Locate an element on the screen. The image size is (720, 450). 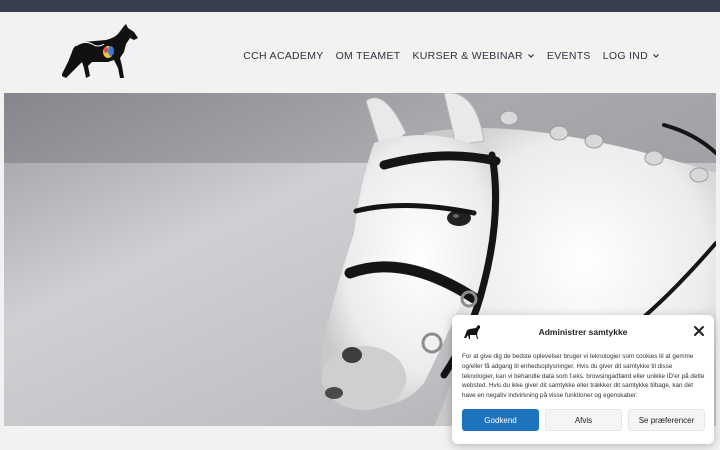
nav-item-label: CCH ACADEMY is located at coordinates (283, 56).